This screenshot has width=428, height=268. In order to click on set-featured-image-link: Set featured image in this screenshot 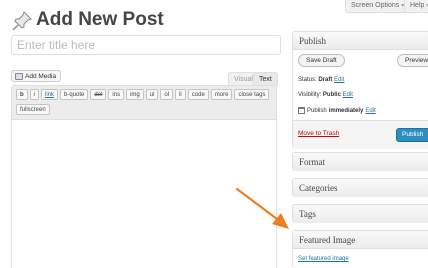, I will do `click(323, 259)`.